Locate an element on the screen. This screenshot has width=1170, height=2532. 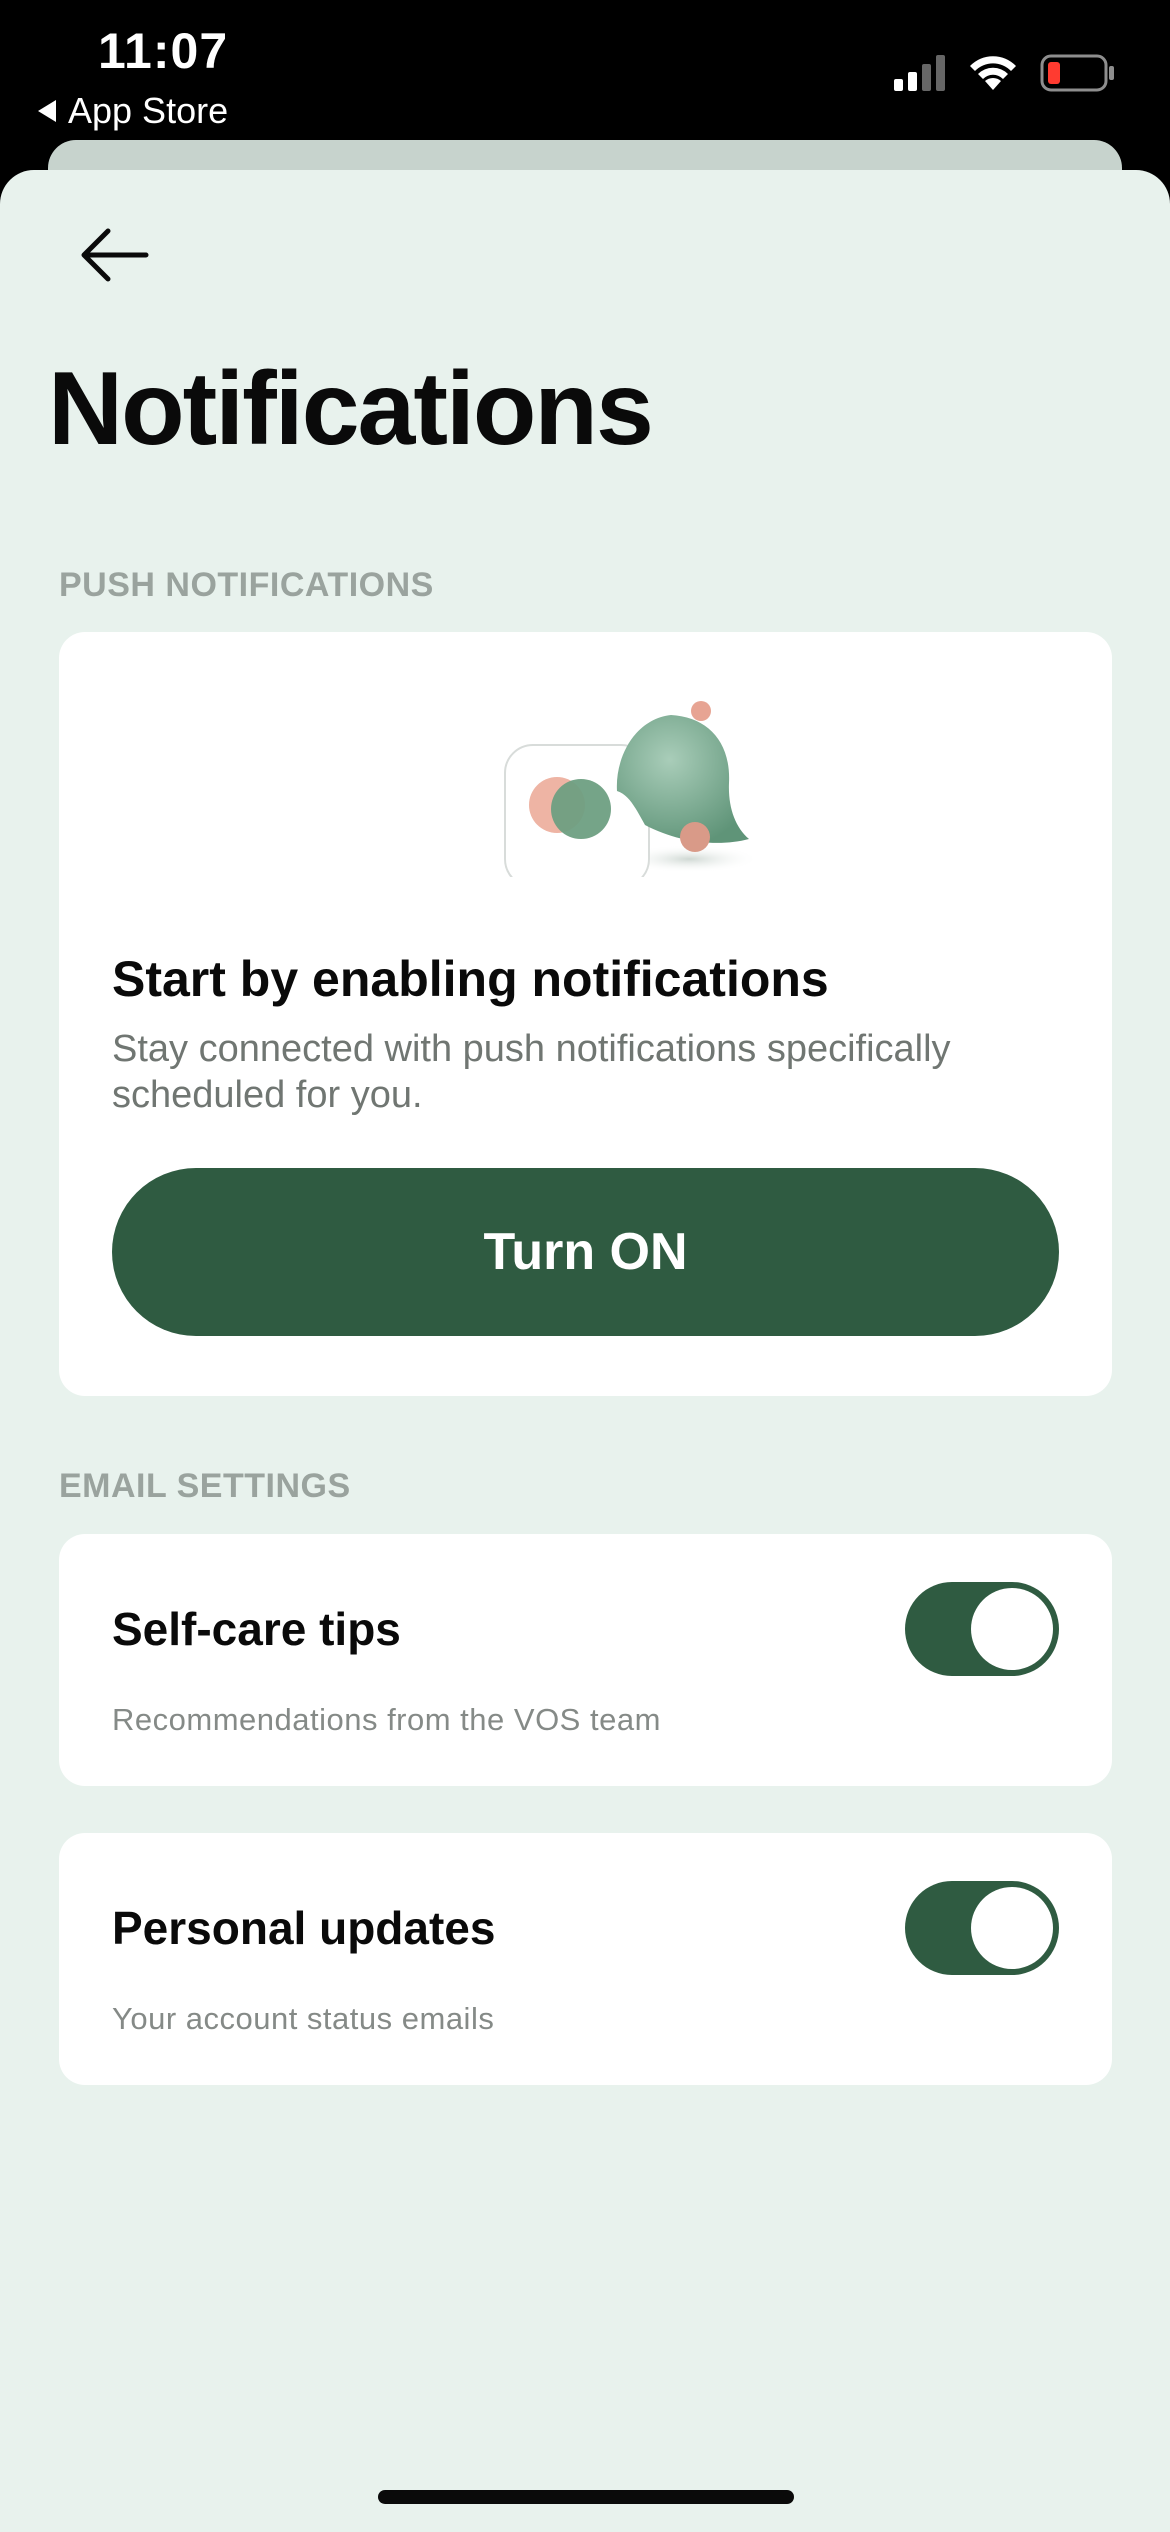
battery-icon is located at coordinates (1077, 73).